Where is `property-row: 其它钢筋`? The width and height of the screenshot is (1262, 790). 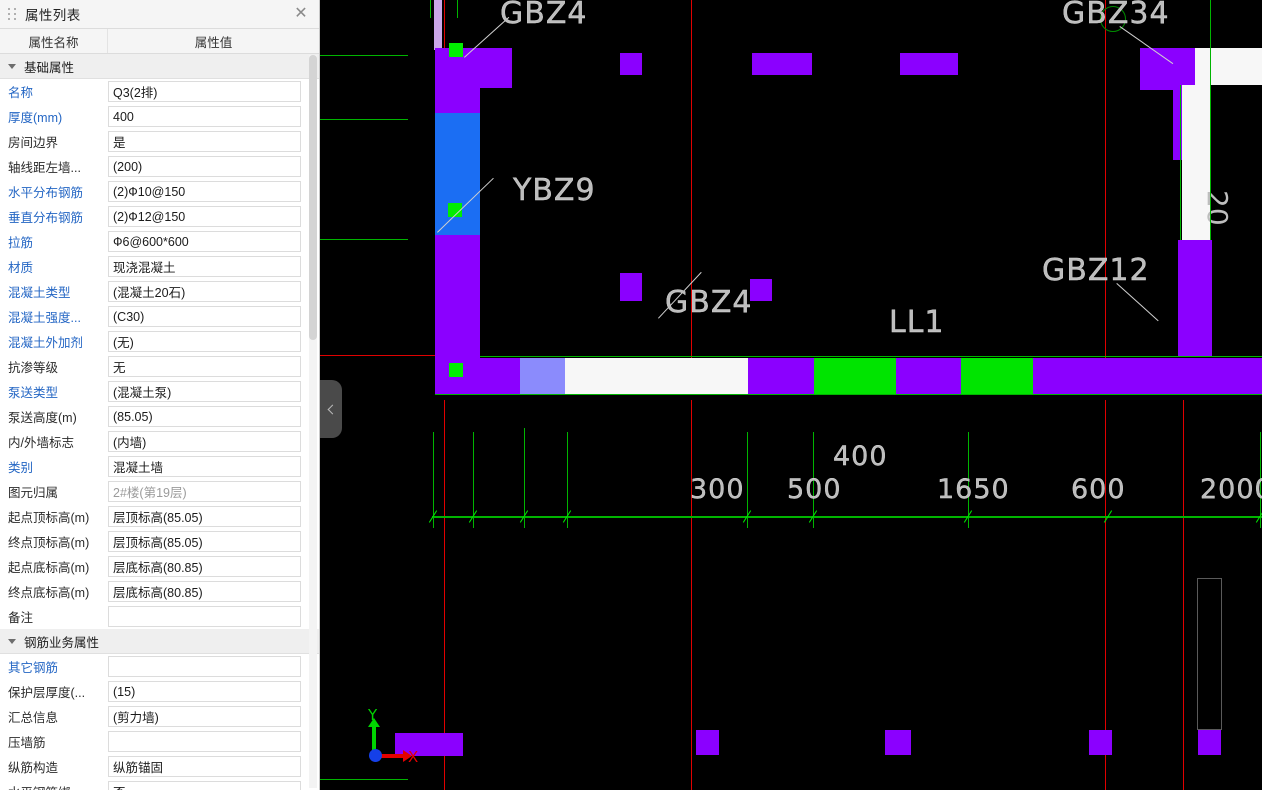 property-row: 其它钢筋 is located at coordinates (159, 666).